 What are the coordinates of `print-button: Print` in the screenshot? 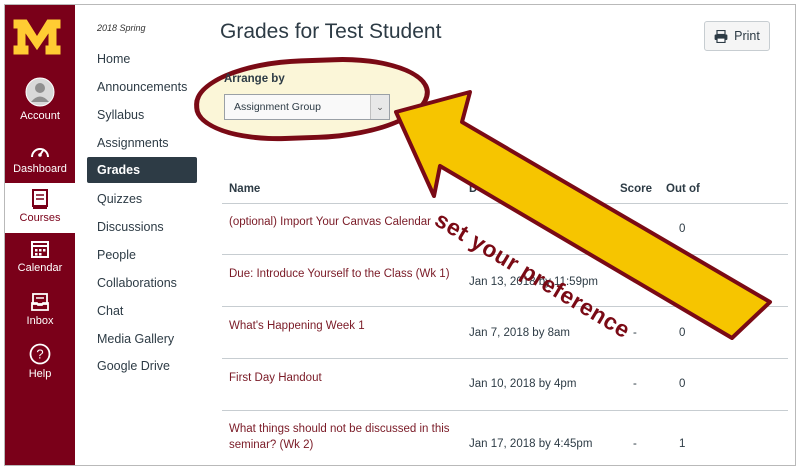 It's located at (737, 36).